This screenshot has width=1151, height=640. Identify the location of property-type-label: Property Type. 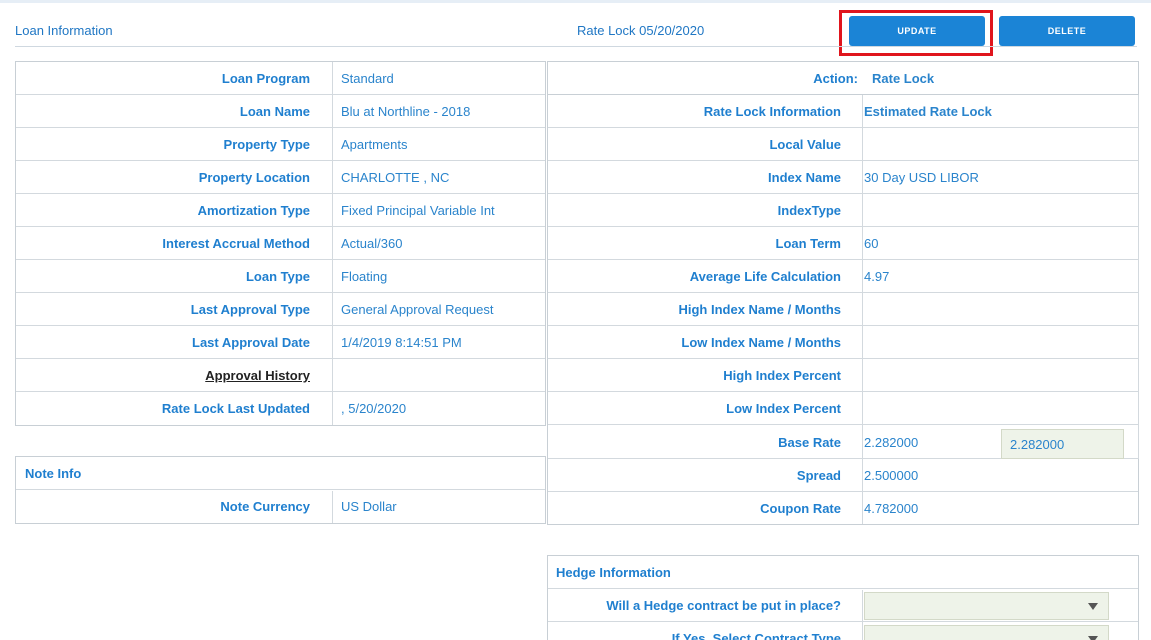
(266, 144).